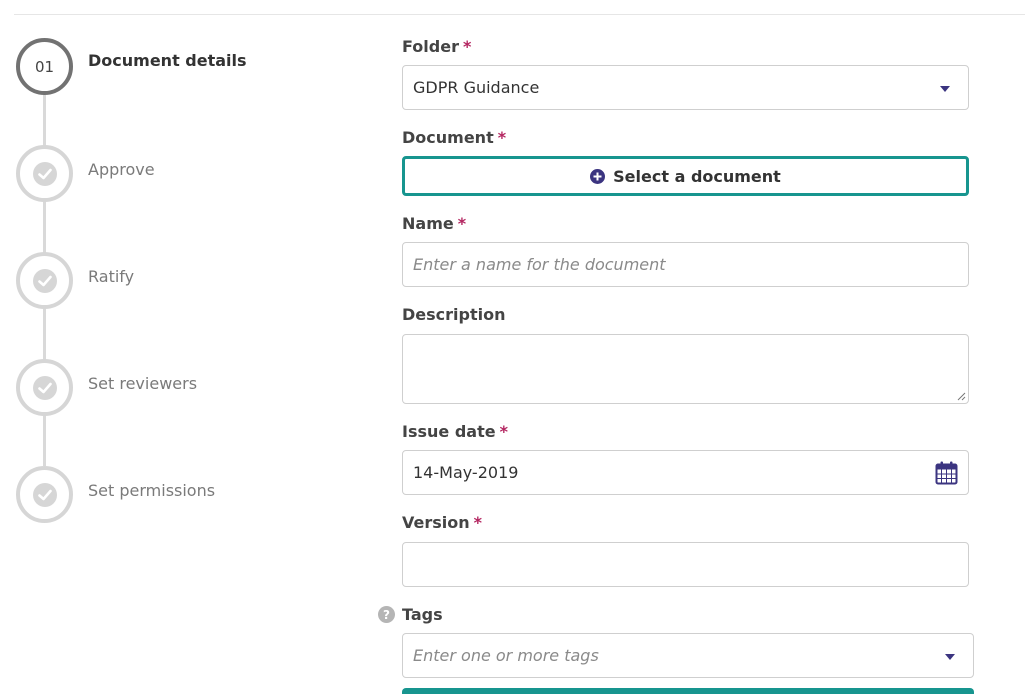  Describe the element at coordinates (111, 276) in the screenshot. I see `step-label: Ratify` at that location.